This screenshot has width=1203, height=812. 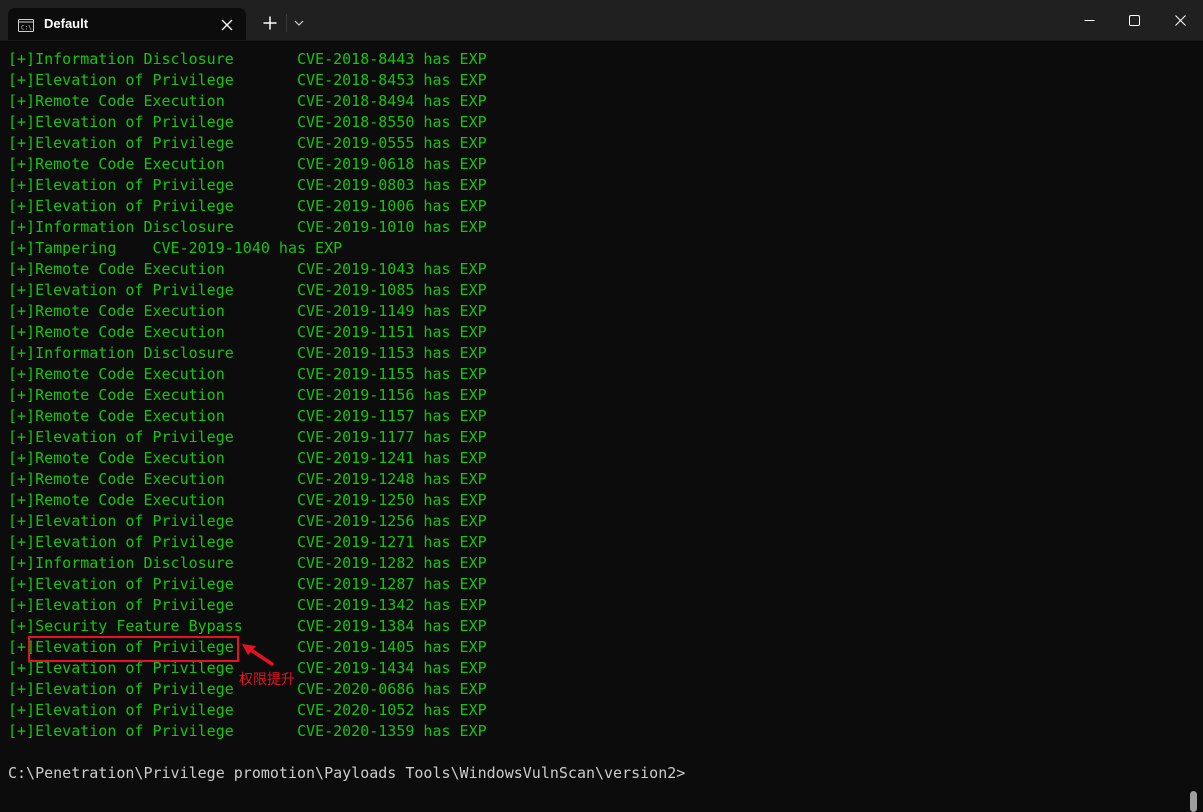 What do you see at coordinates (133, 649) in the screenshot?
I see `annotation-highlight-box` at bounding box center [133, 649].